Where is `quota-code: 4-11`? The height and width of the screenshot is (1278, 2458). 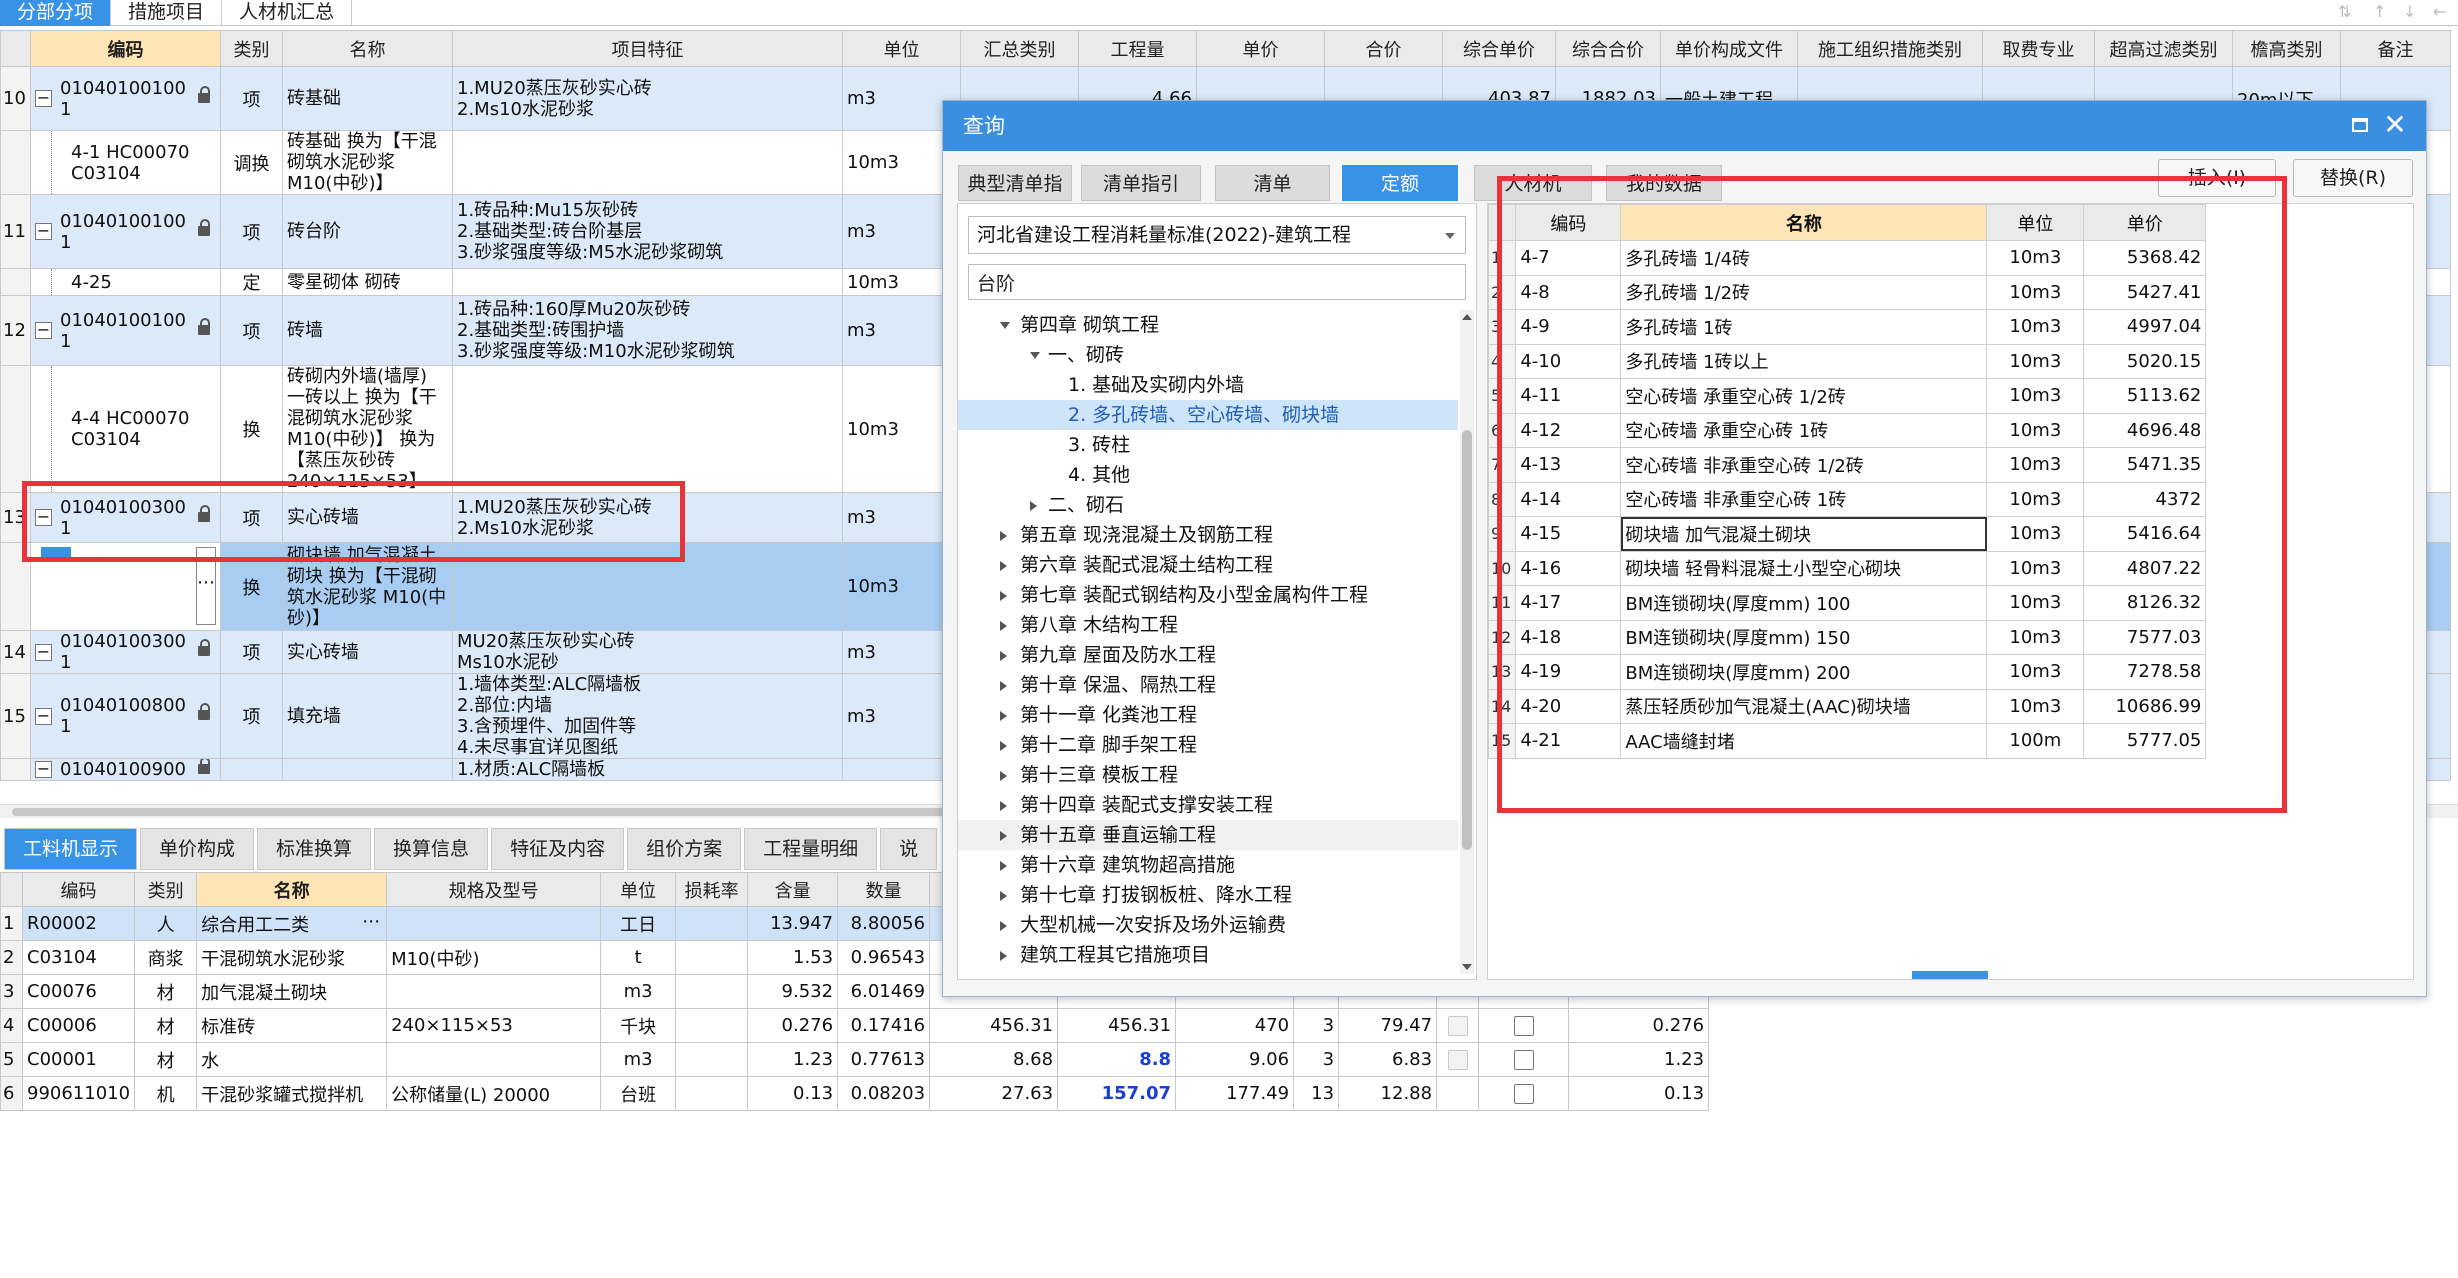 quota-code: 4-11 is located at coordinates (1568, 396).